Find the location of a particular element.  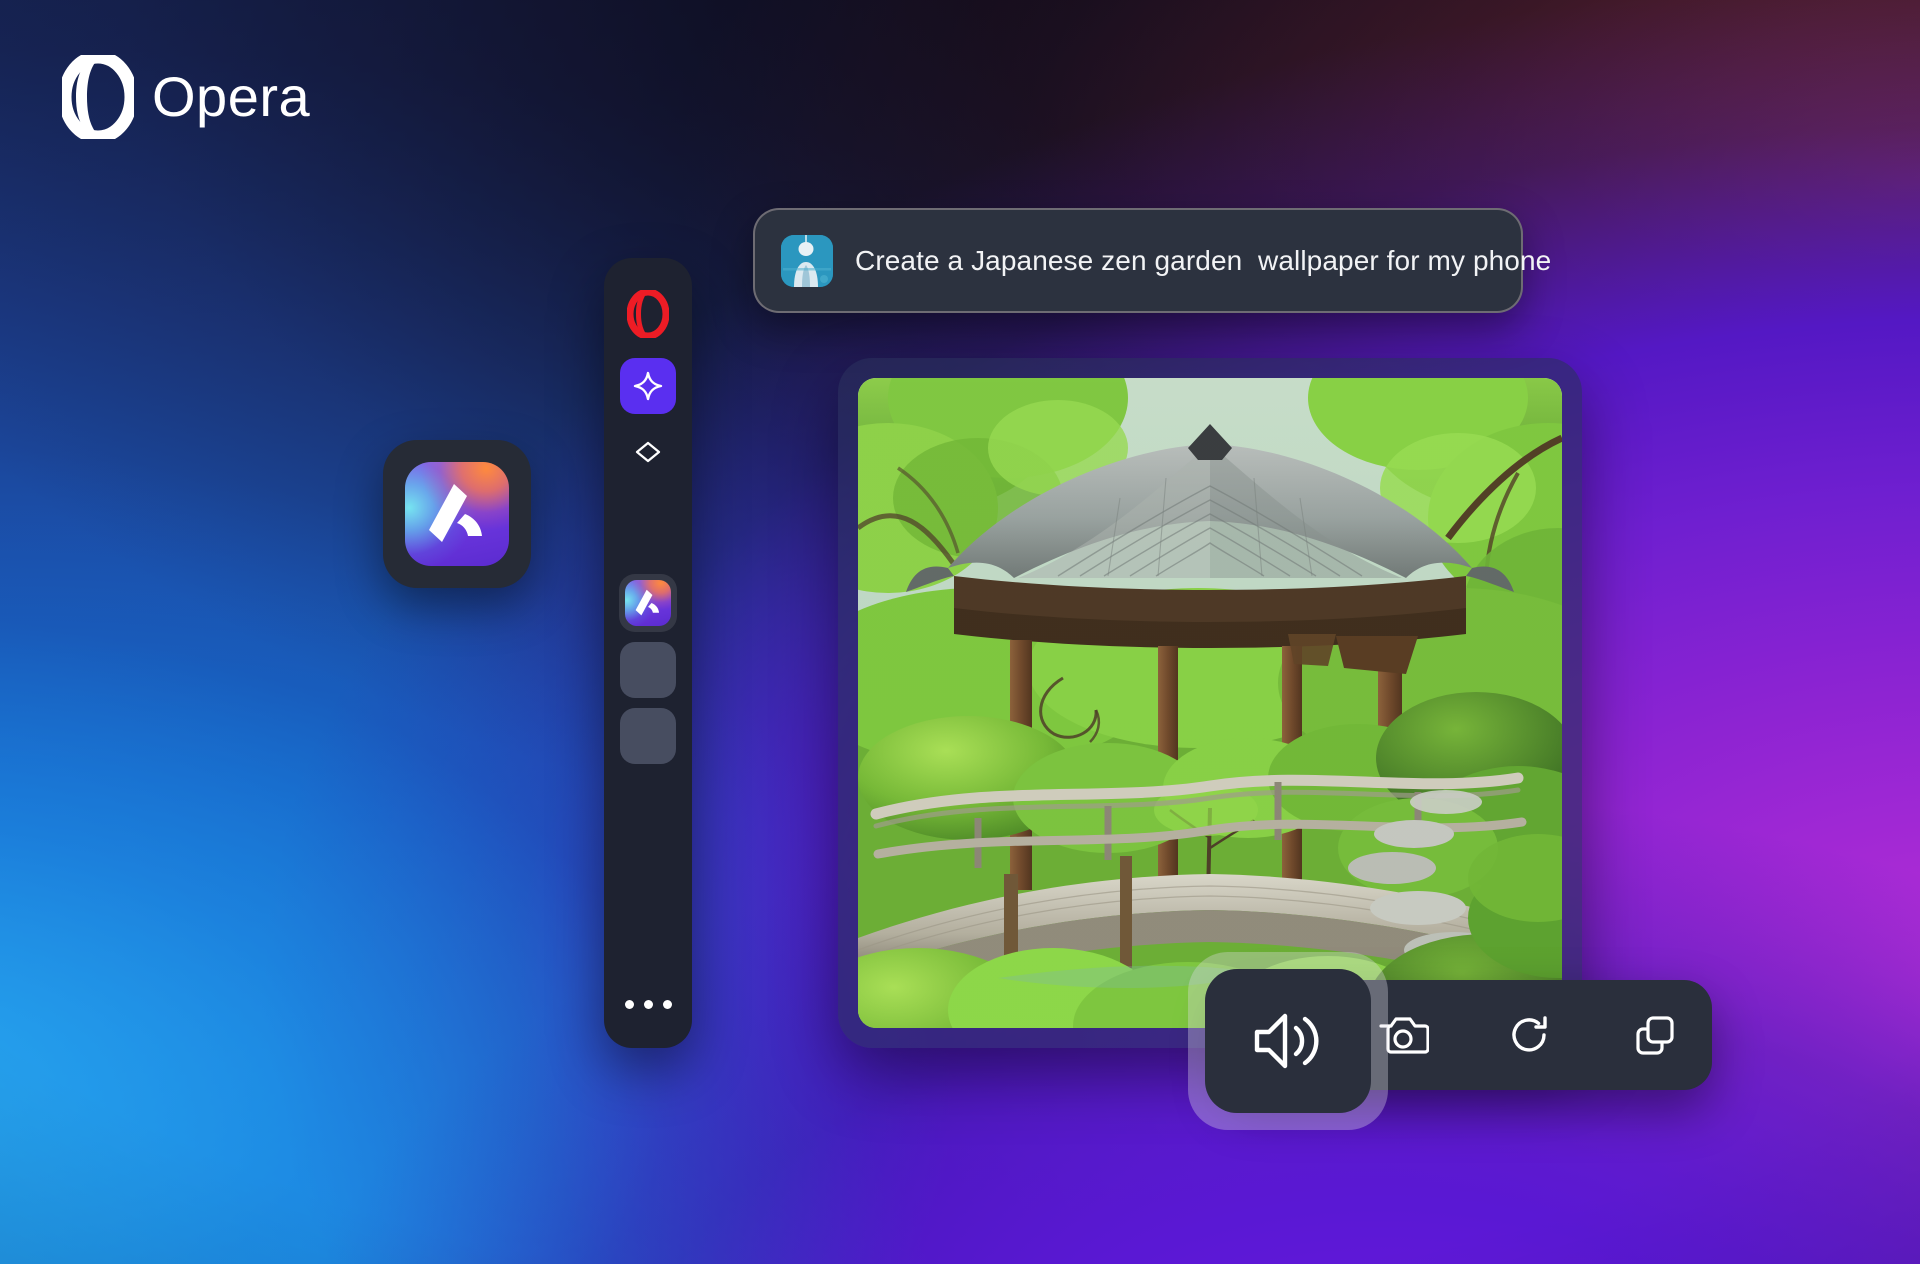

sidebar-item-aria is located at coordinates (648, 386).